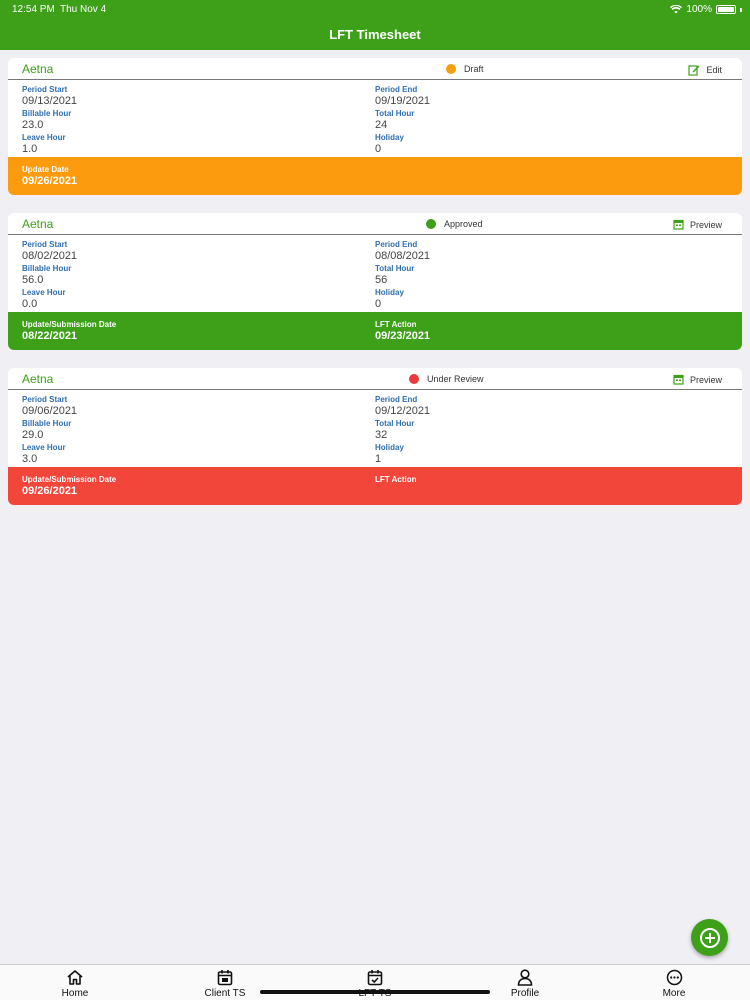 The height and width of the screenshot is (1000, 750). What do you see at coordinates (676, 9) in the screenshot?
I see `wifi-icon` at bounding box center [676, 9].